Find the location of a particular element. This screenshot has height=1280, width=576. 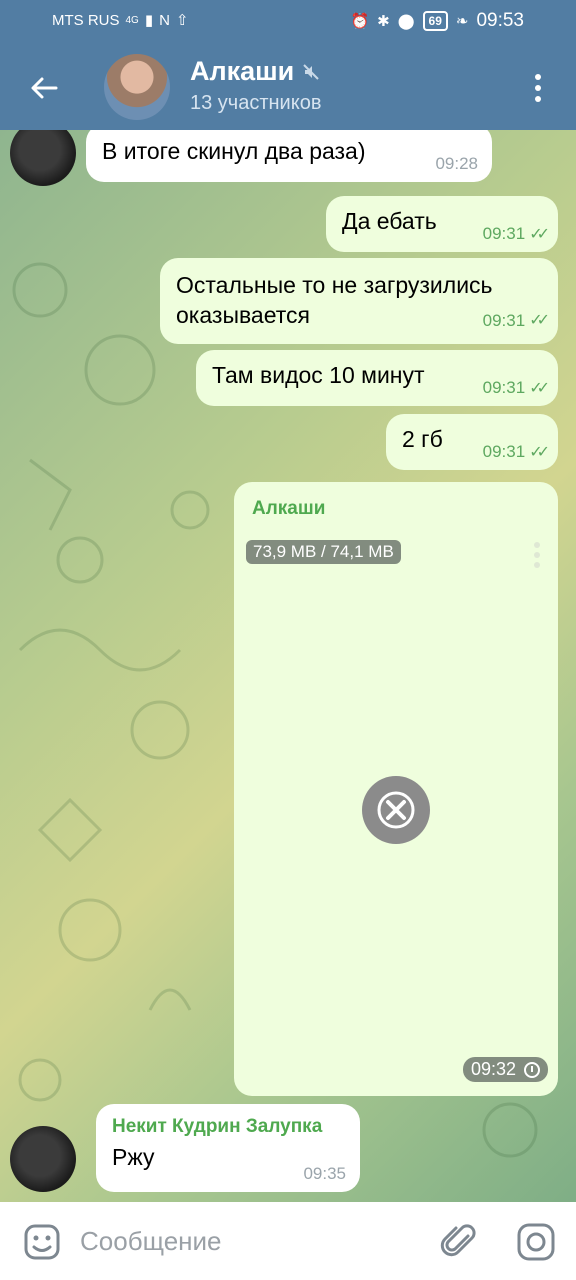

media-time-badge: 09:32 is located at coordinates (505, 1069).